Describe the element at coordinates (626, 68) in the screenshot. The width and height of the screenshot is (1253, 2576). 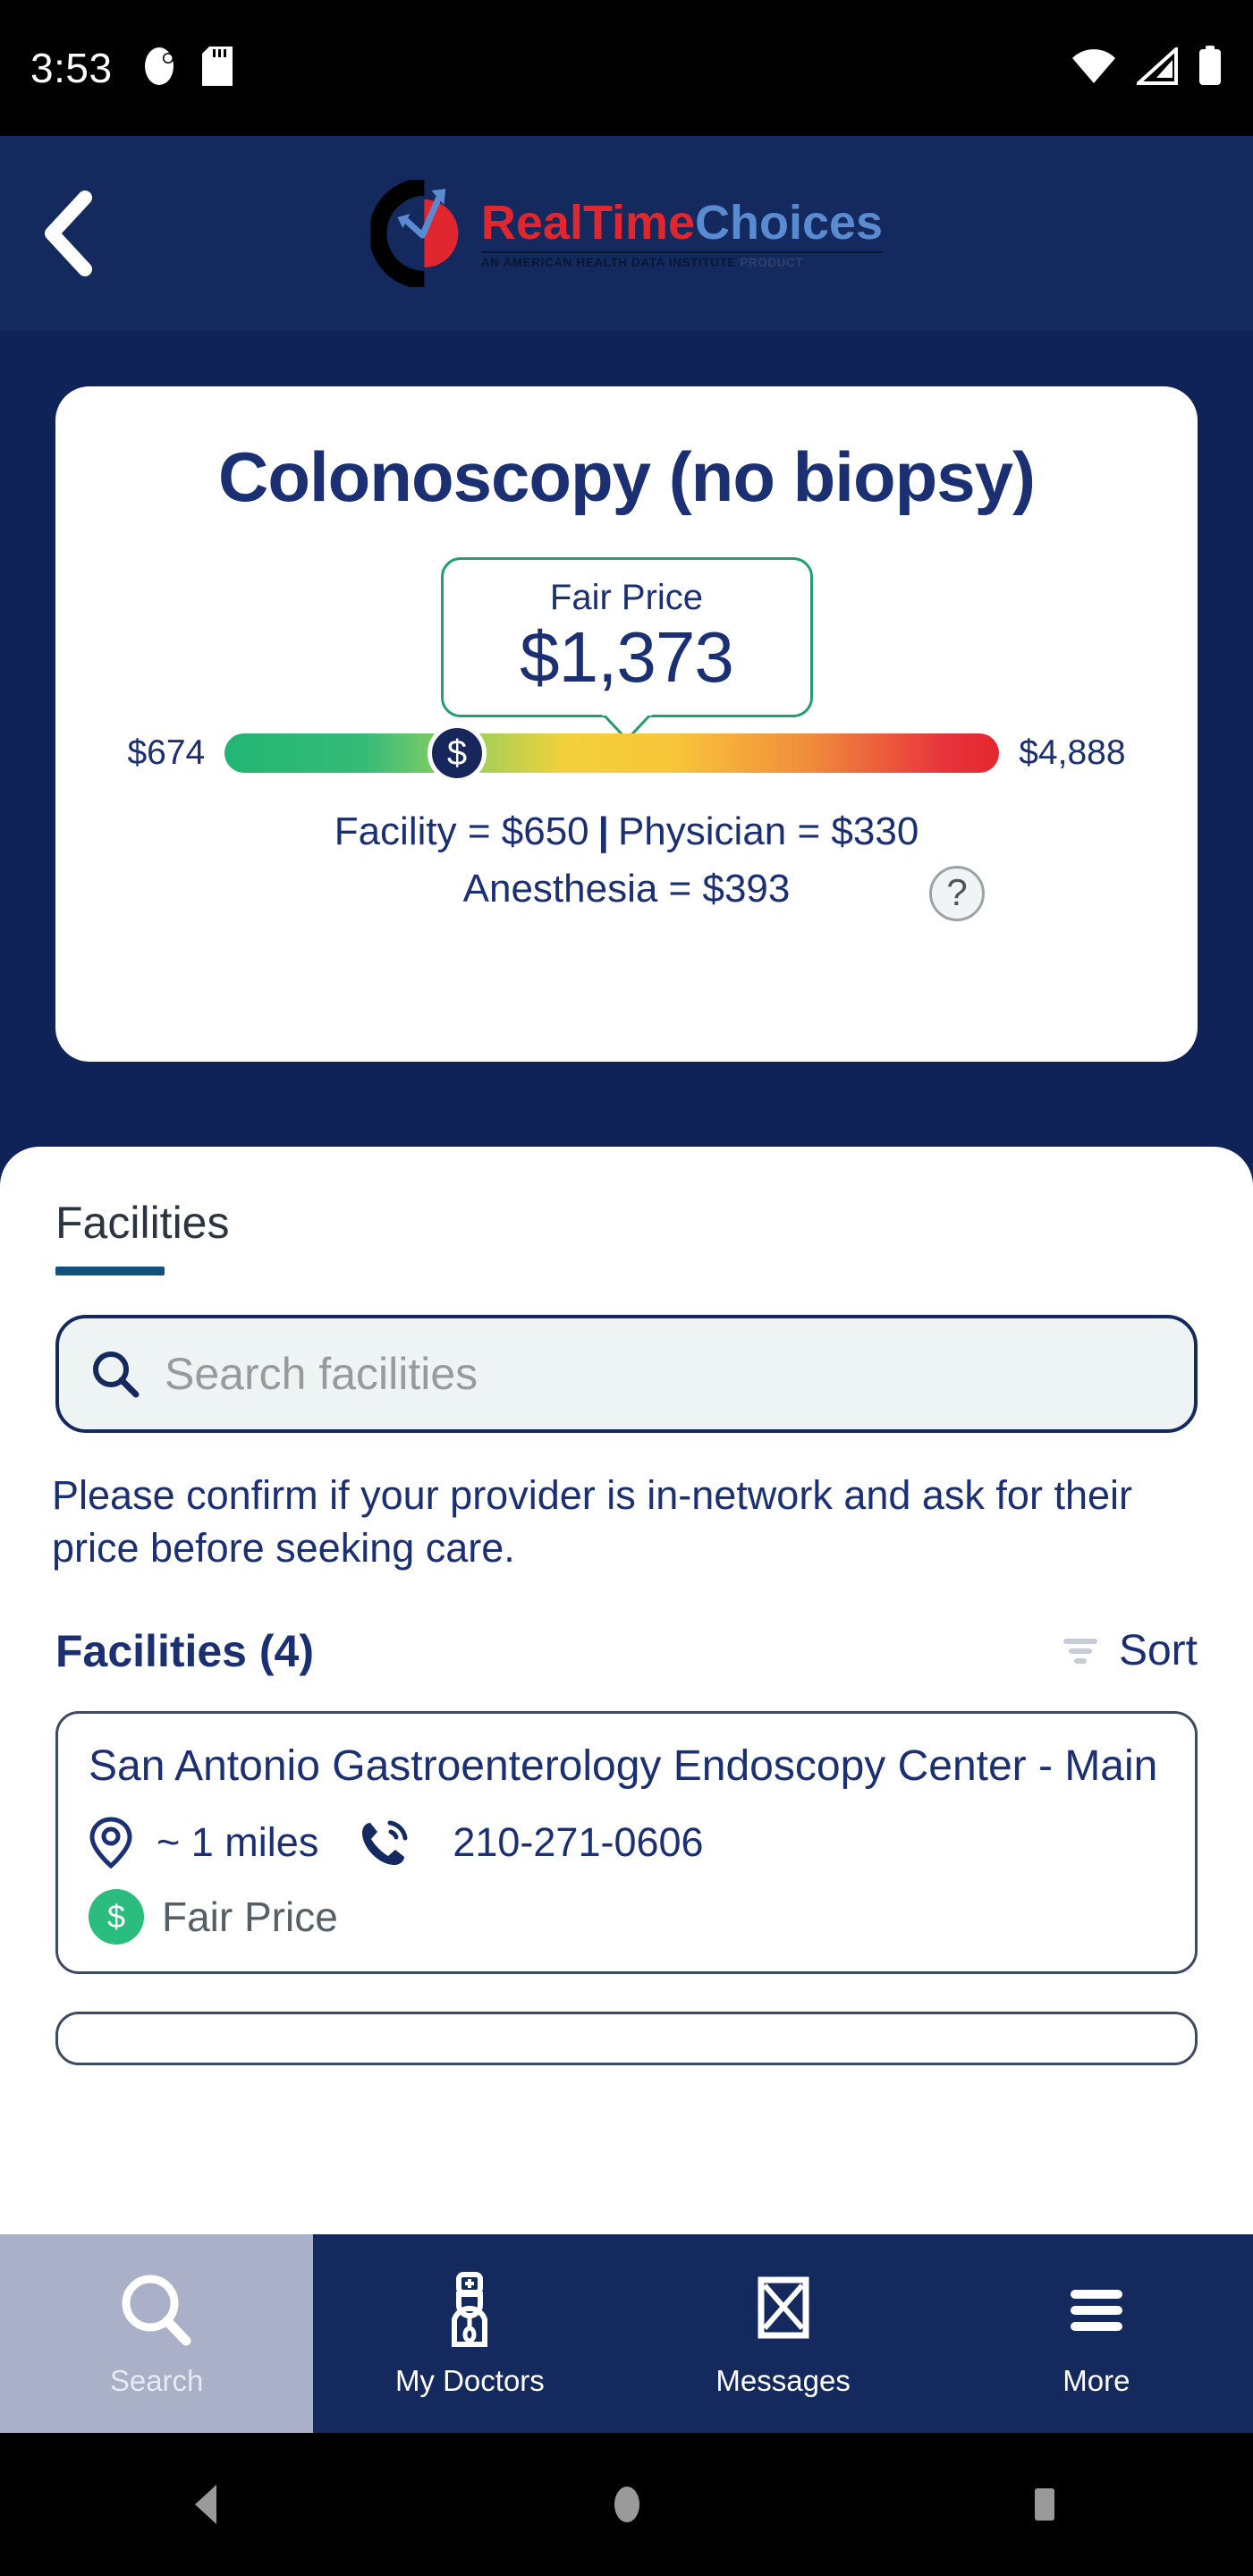
I see `android-status-bar: 3:53` at that location.